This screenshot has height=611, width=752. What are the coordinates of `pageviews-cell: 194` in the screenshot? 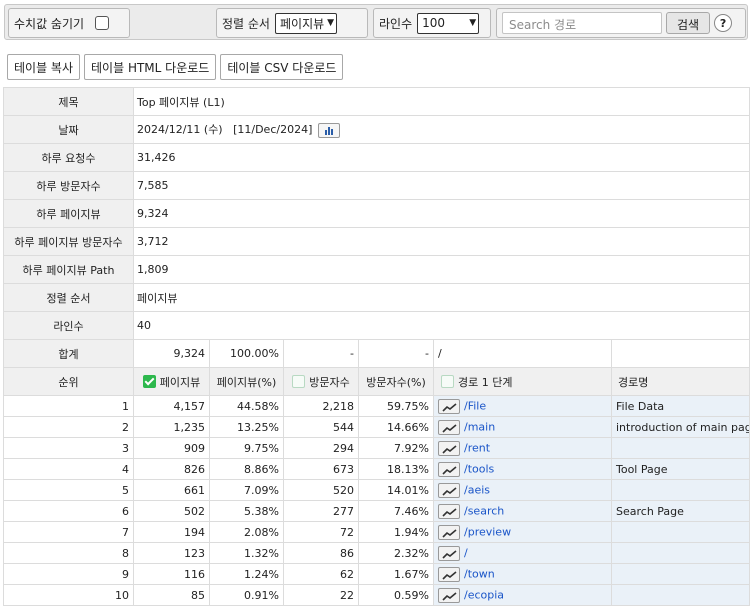 It's located at (171, 532).